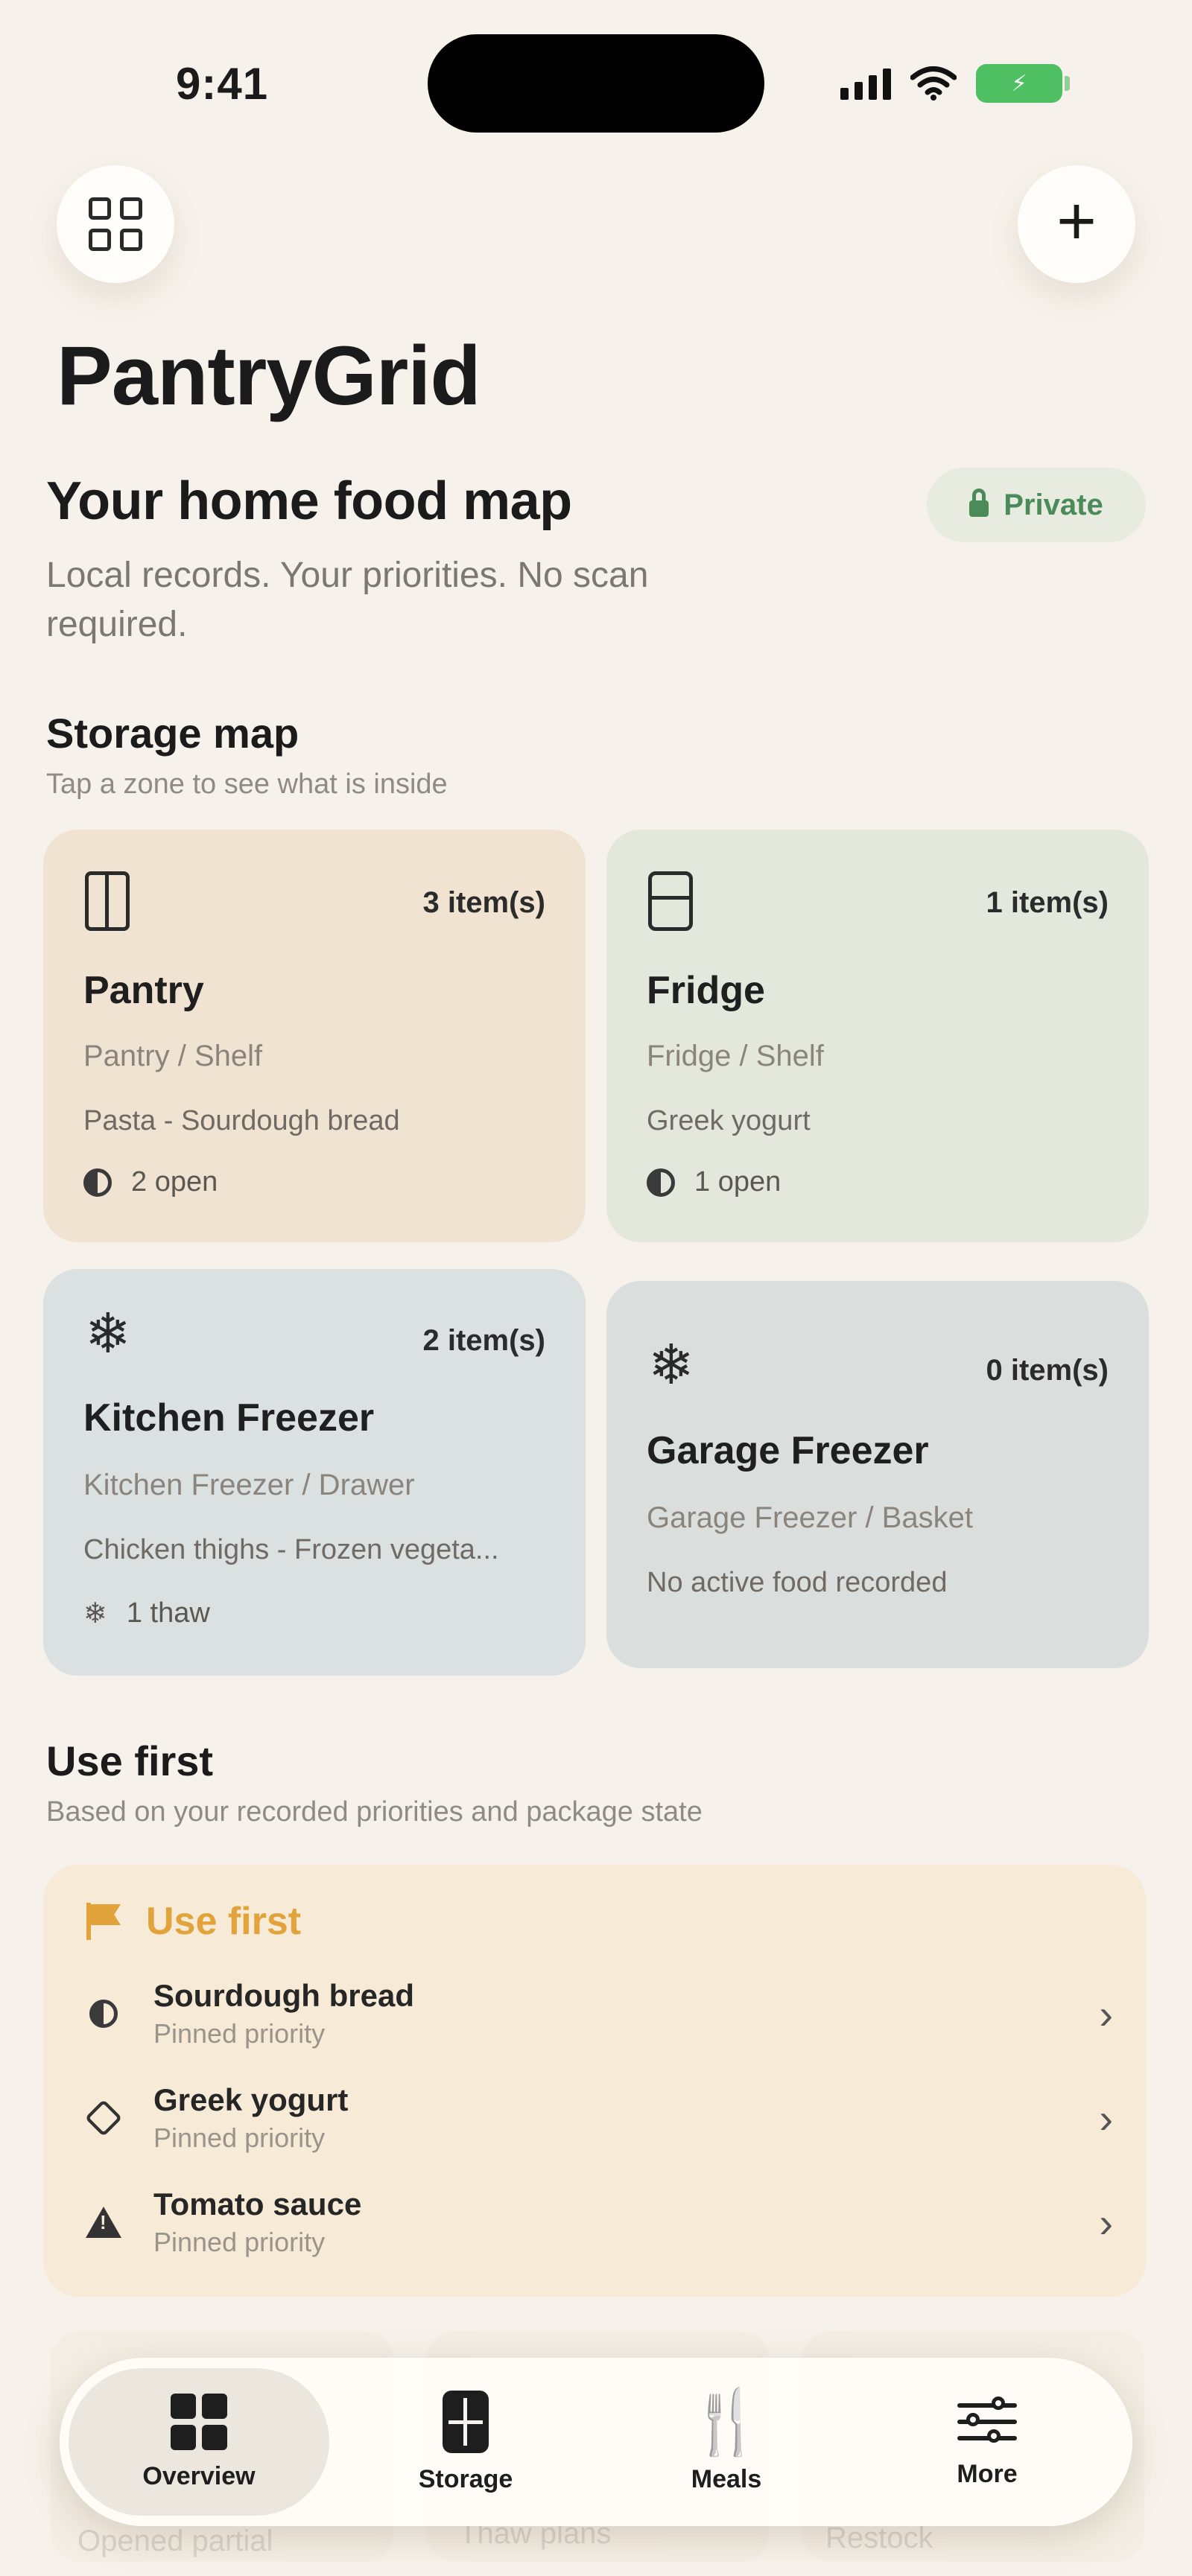 The width and height of the screenshot is (1192, 2576). I want to click on tab-bar: Overview Storage 🍴 Meals More, so click(596, 2442).